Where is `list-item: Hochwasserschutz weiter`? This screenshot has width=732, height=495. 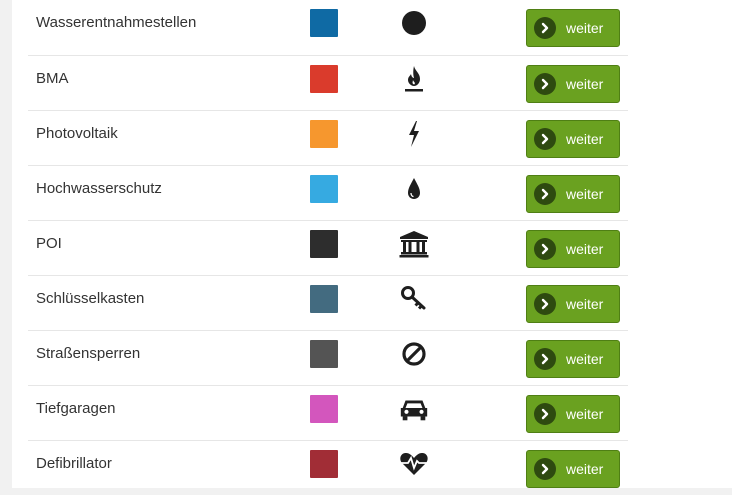
list-item: Hochwasserschutz weiter is located at coordinates (328, 192).